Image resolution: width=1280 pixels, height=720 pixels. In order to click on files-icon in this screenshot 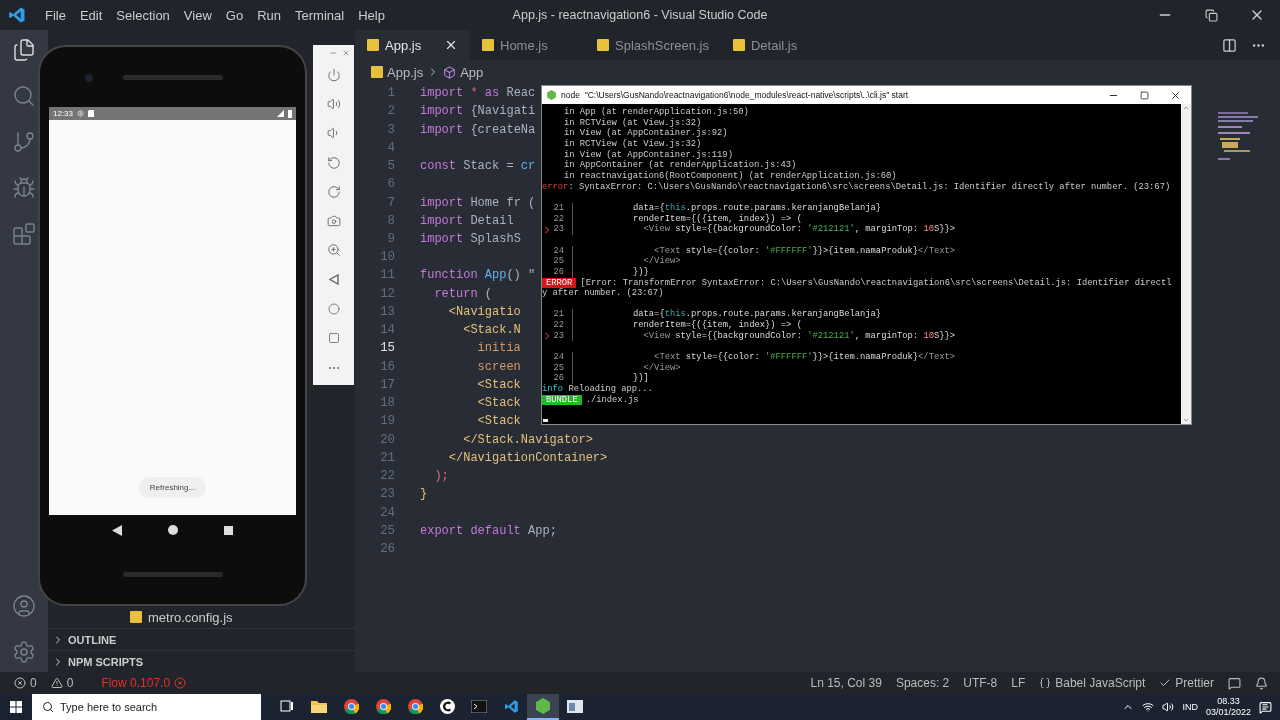, I will do `click(24, 50)`.